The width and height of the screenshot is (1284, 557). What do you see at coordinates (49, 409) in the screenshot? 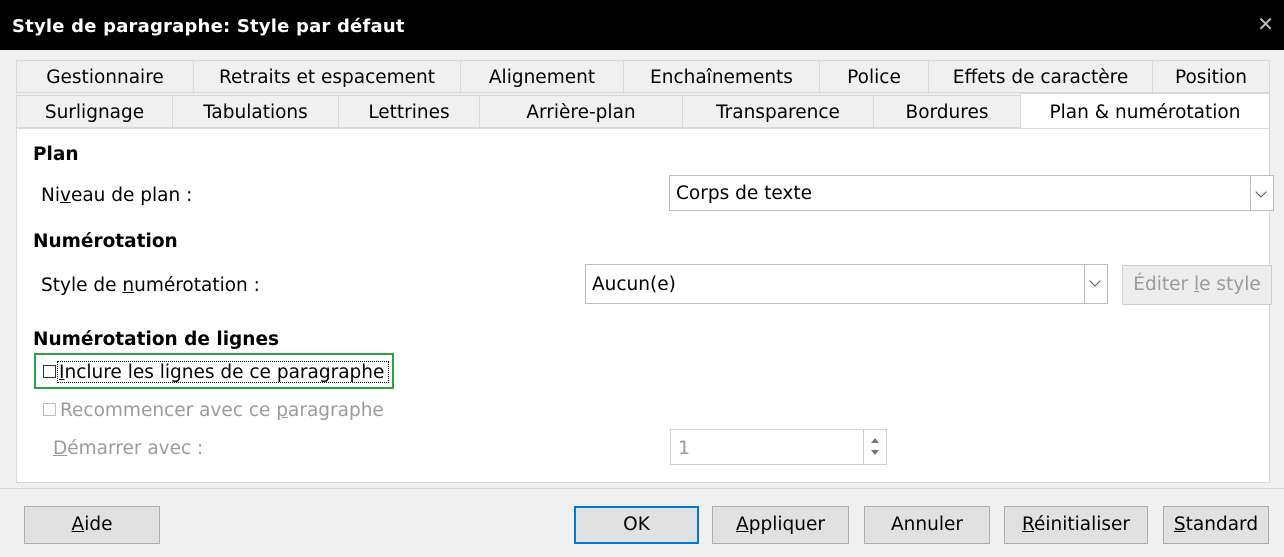
I see `restart-checkbox` at bounding box center [49, 409].